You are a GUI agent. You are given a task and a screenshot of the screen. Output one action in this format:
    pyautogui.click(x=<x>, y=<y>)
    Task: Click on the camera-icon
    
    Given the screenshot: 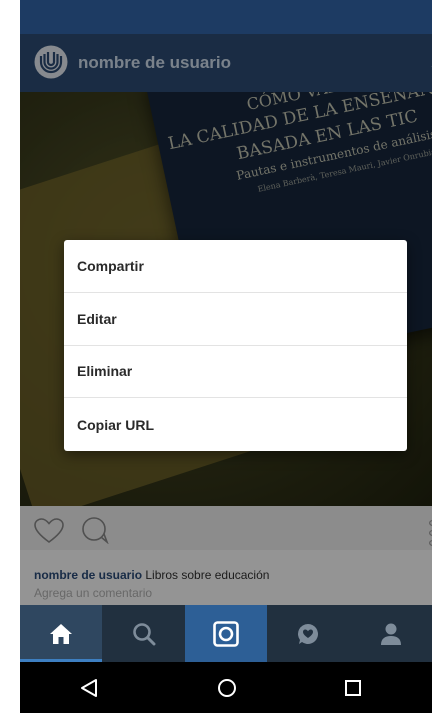 What is the action you would take?
    pyautogui.click(x=226, y=633)
    